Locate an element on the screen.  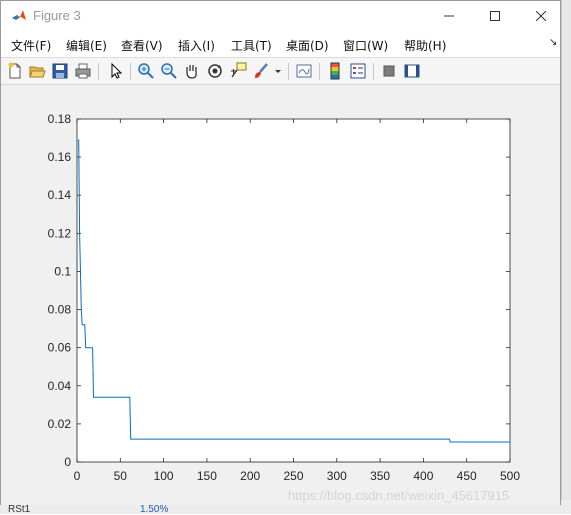
menu-file: 文件(F) is located at coordinates (31, 45).